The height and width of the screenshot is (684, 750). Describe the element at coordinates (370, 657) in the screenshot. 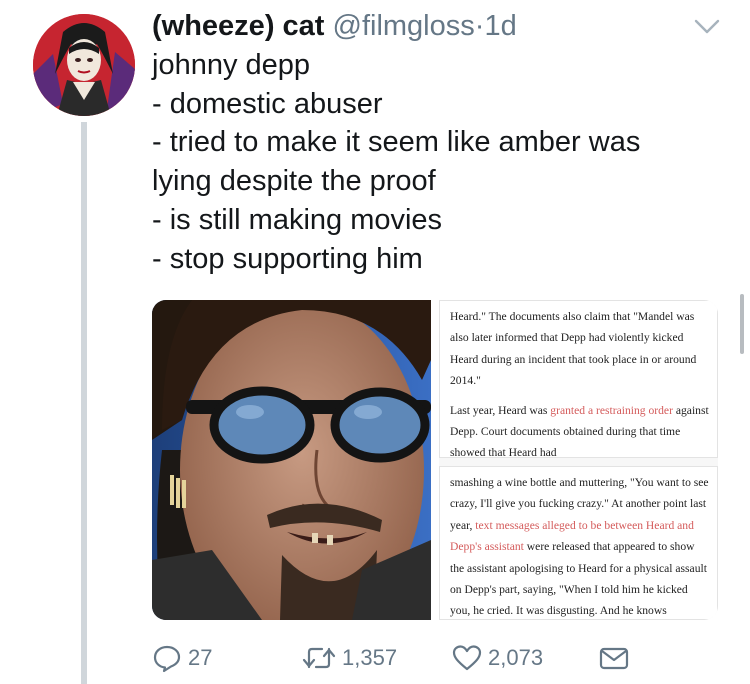

I see `retweet-count: 1,357` at that location.